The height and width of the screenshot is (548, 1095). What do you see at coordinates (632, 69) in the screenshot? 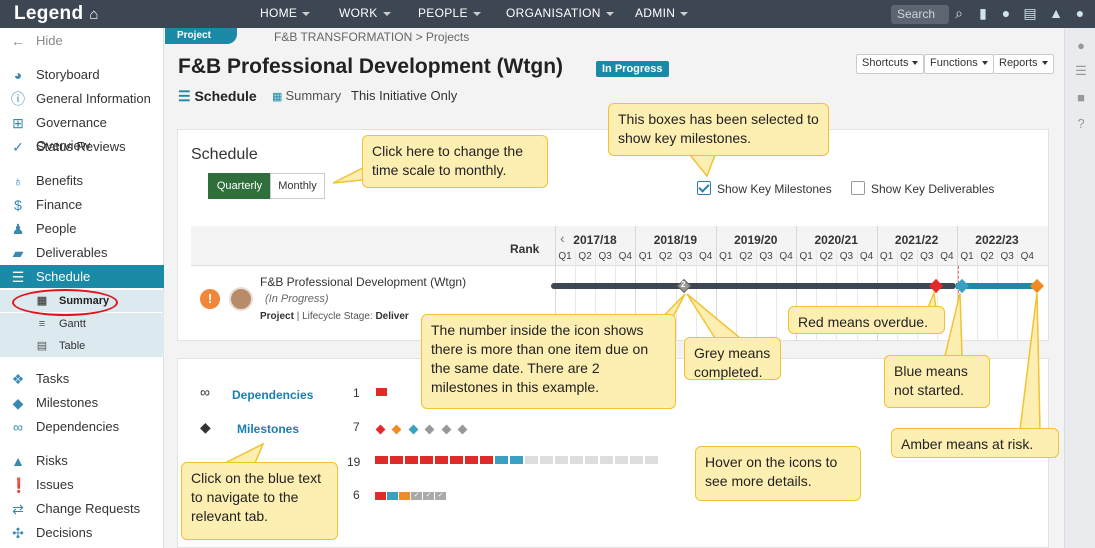
I see `status-badge: In Progress` at bounding box center [632, 69].